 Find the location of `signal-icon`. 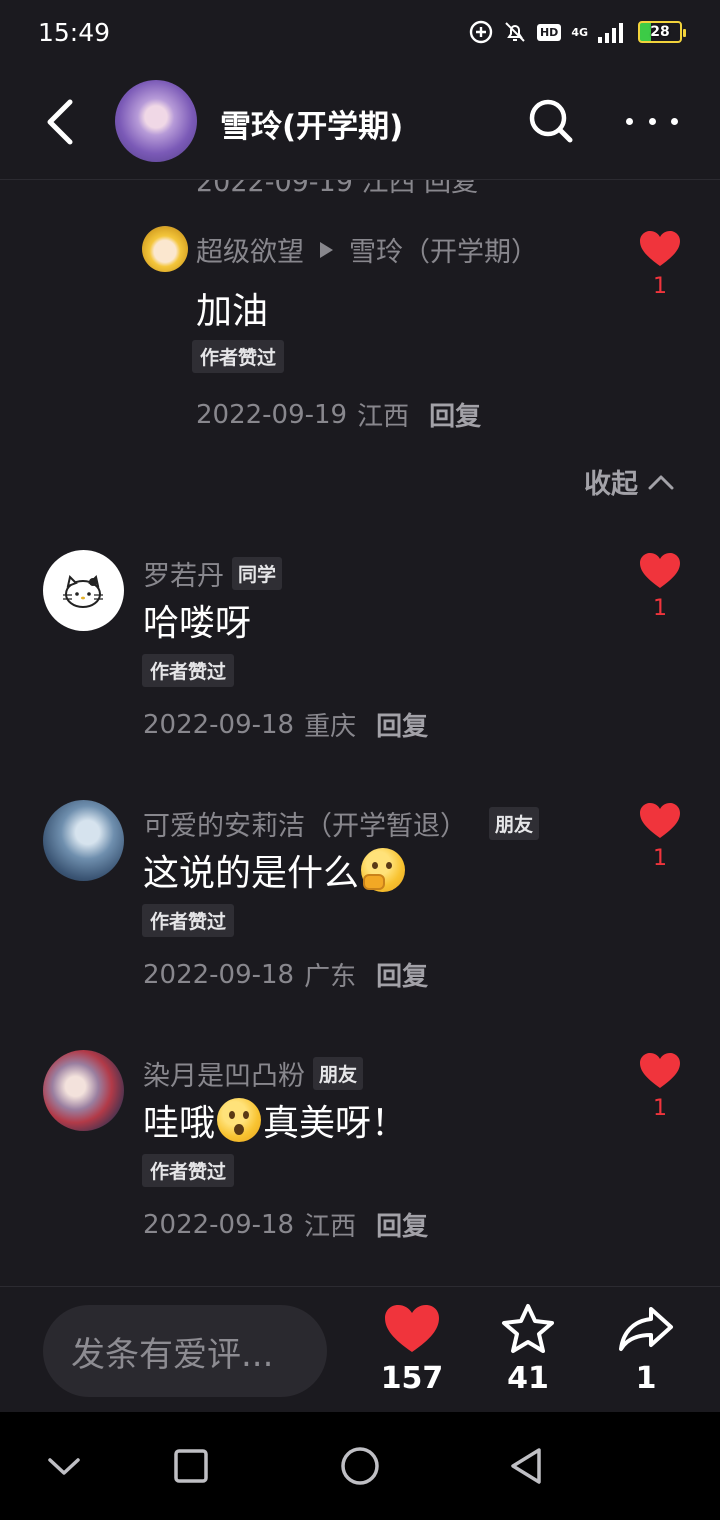

signal-icon is located at coordinates (610, 33).